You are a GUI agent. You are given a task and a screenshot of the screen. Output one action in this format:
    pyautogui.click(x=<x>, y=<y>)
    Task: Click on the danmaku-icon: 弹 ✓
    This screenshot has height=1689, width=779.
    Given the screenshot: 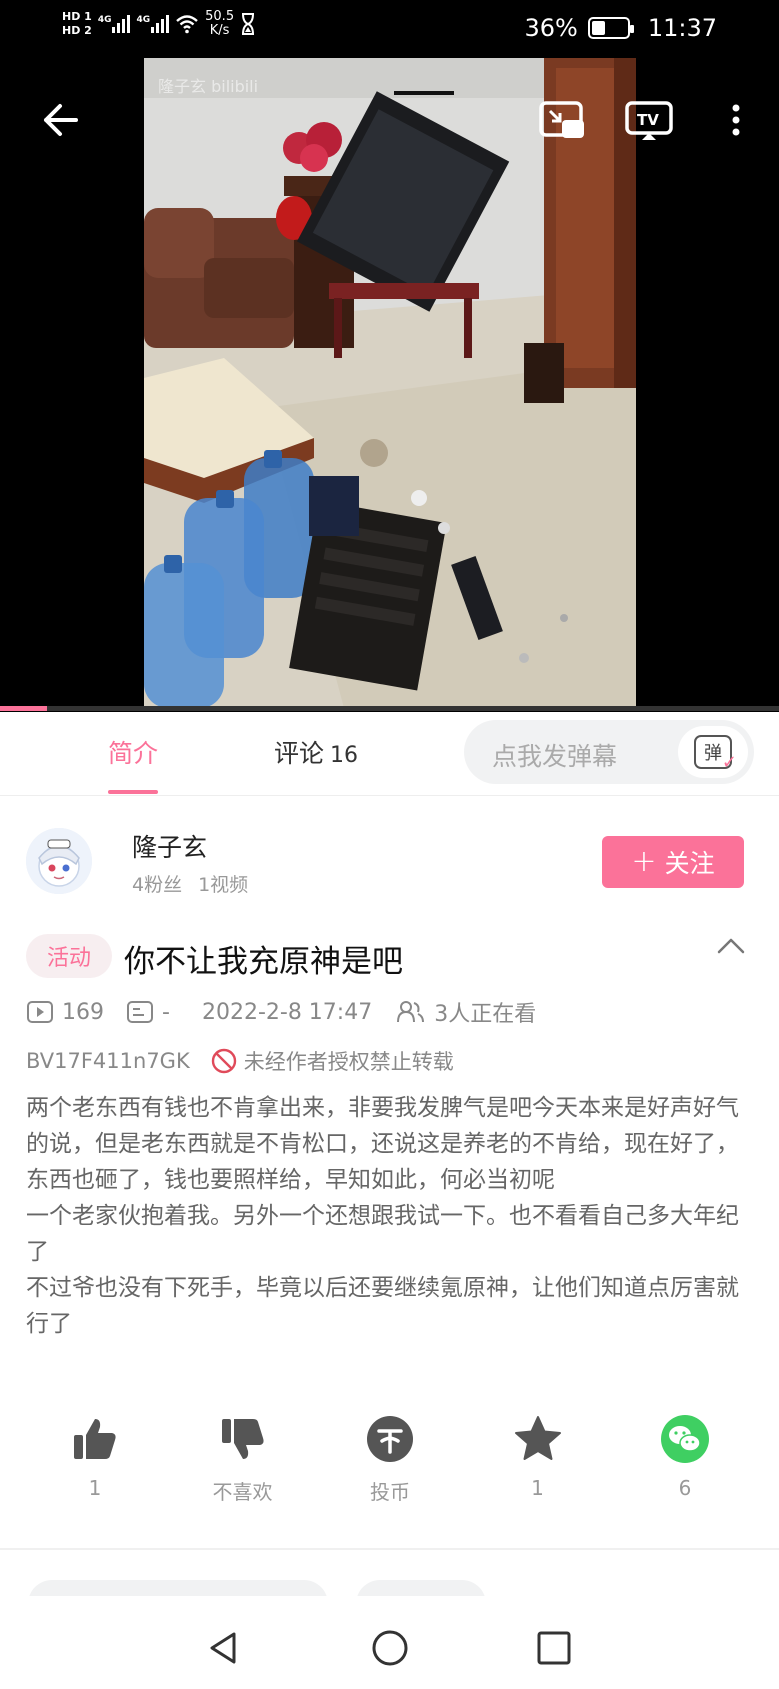 What is the action you would take?
    pyautogui.click(x=715, y=754)
    